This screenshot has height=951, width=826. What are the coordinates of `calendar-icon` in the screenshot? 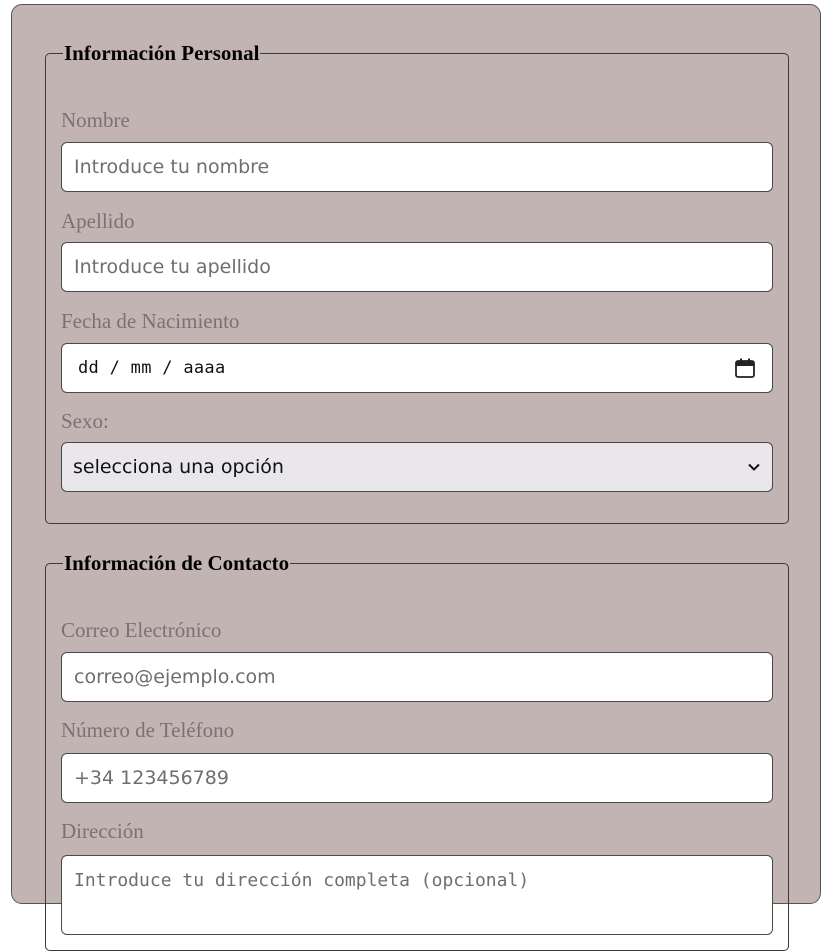 It's located at (745, 368).